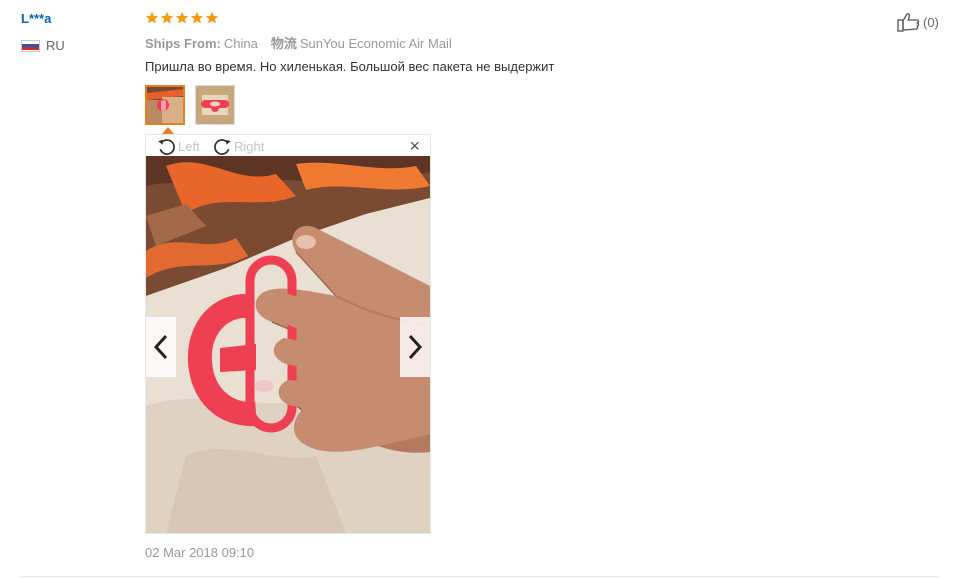  I want to click on review-thumbnails, so click(190, 105).